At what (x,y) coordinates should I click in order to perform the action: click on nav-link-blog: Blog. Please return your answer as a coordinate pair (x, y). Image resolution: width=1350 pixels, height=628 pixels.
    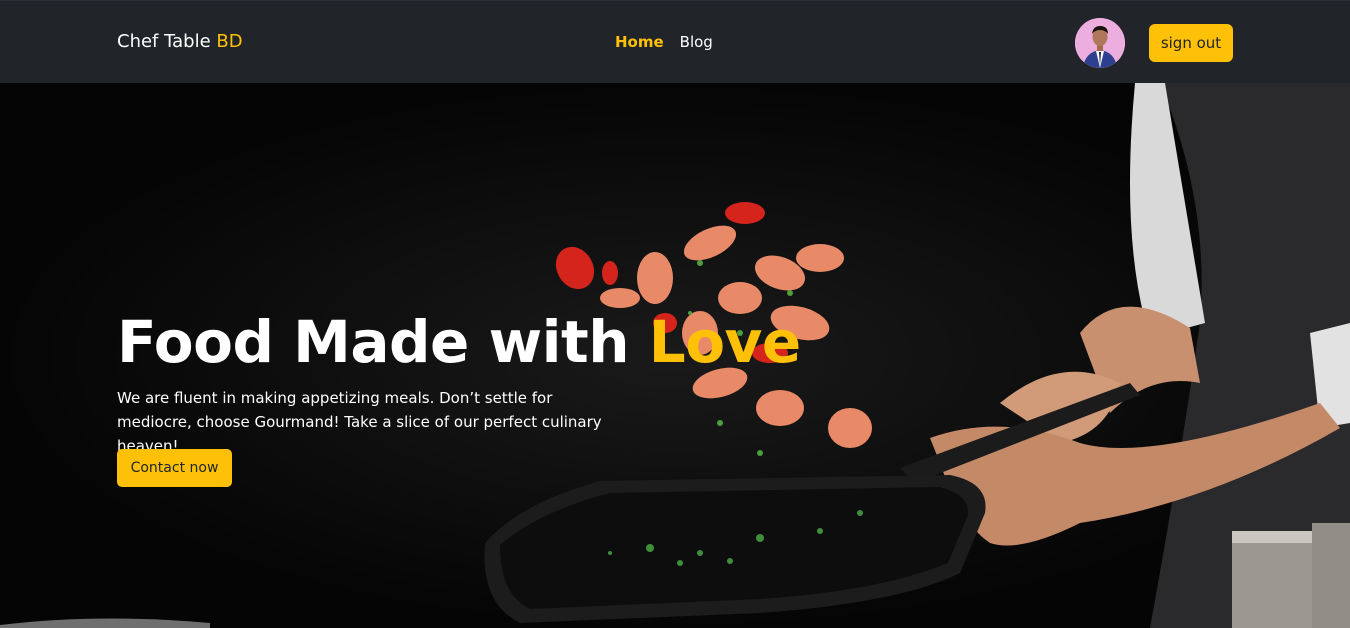
    Looking at the image, I should click on (696, 42).